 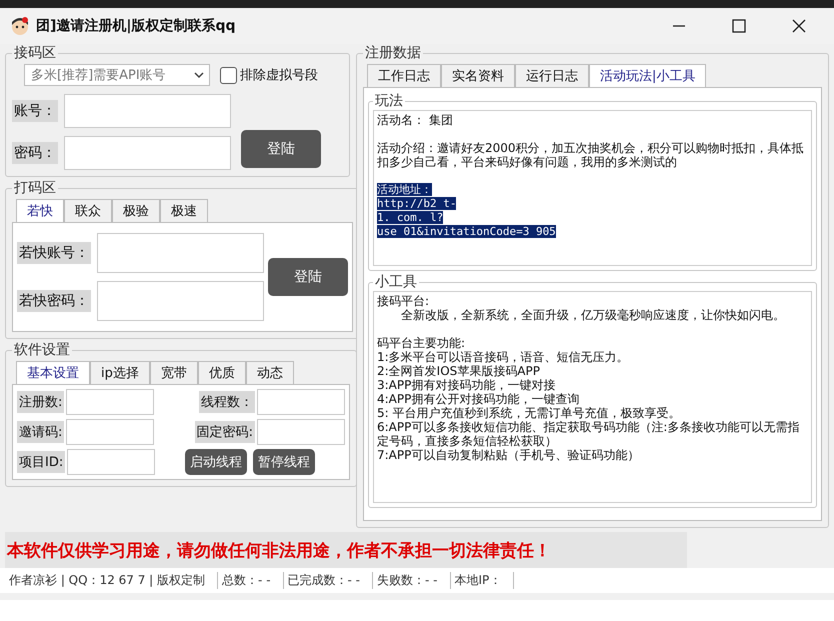 I want to click on tab: 极验, so click(x=136, y=210).